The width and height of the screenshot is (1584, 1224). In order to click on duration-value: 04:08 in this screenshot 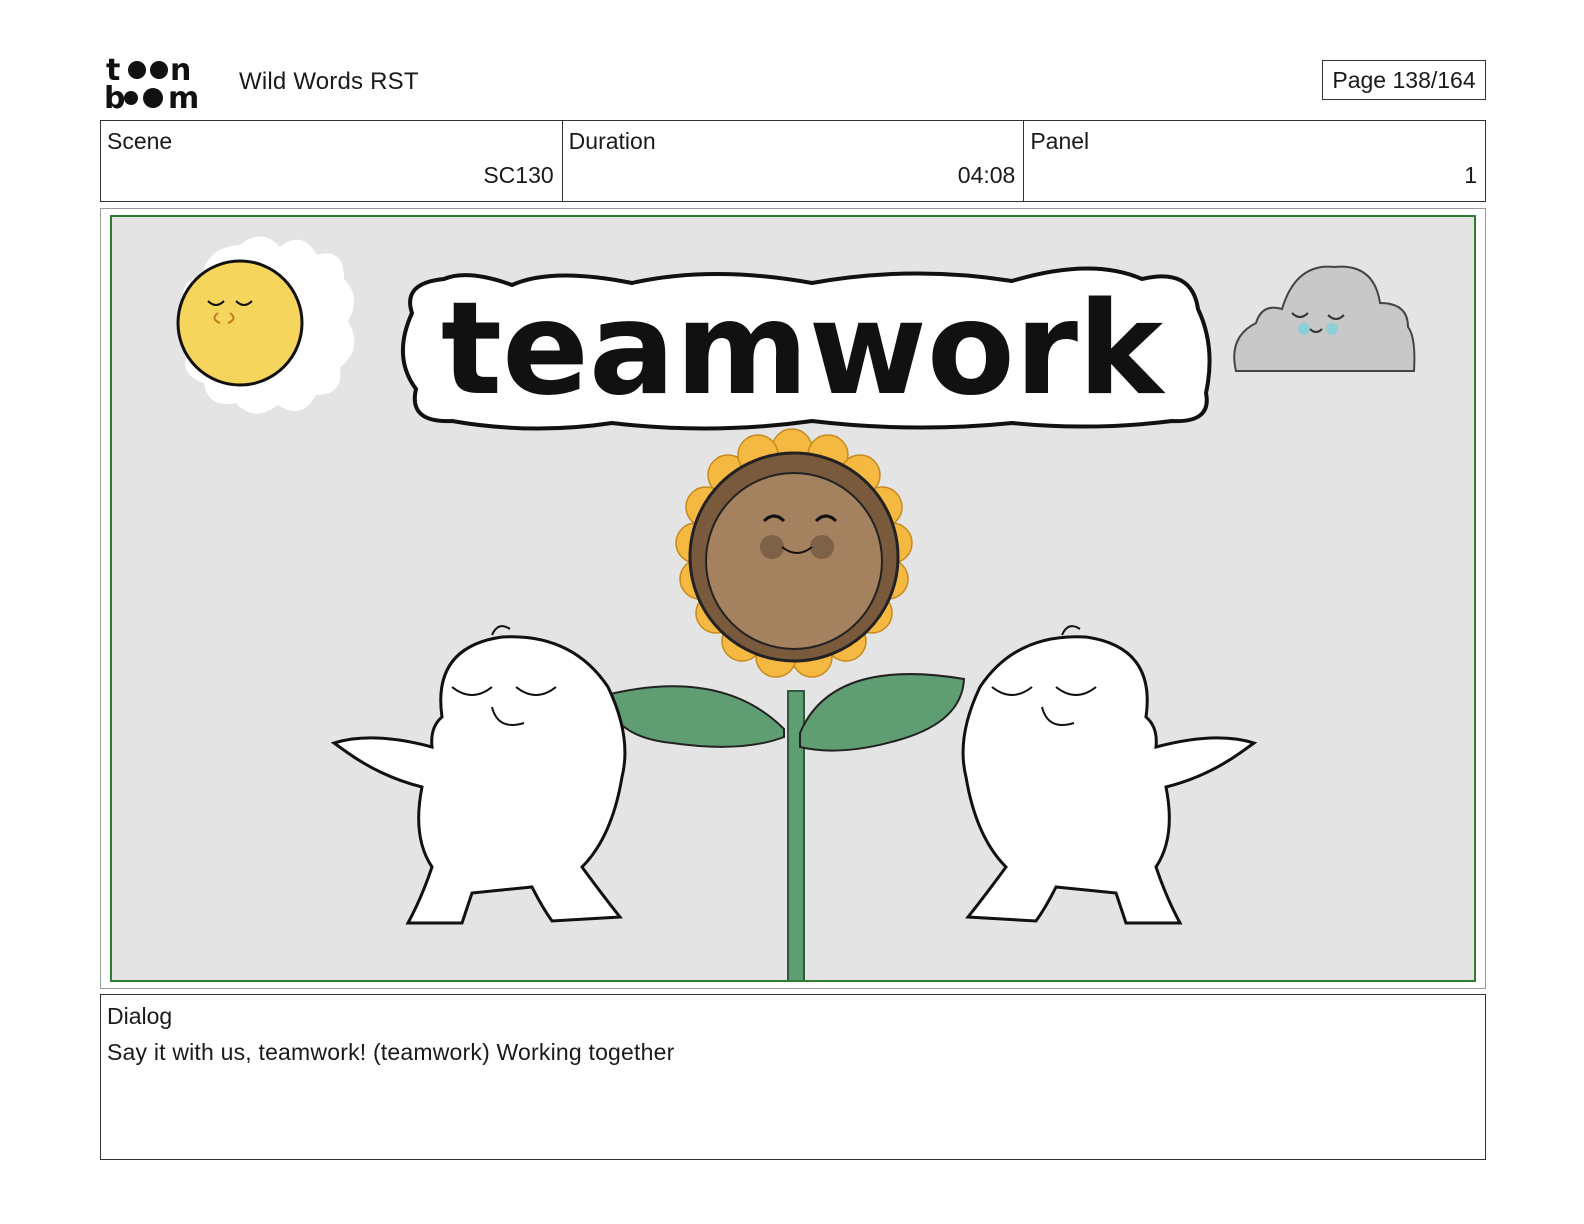, I will do `click(986, 175)`.